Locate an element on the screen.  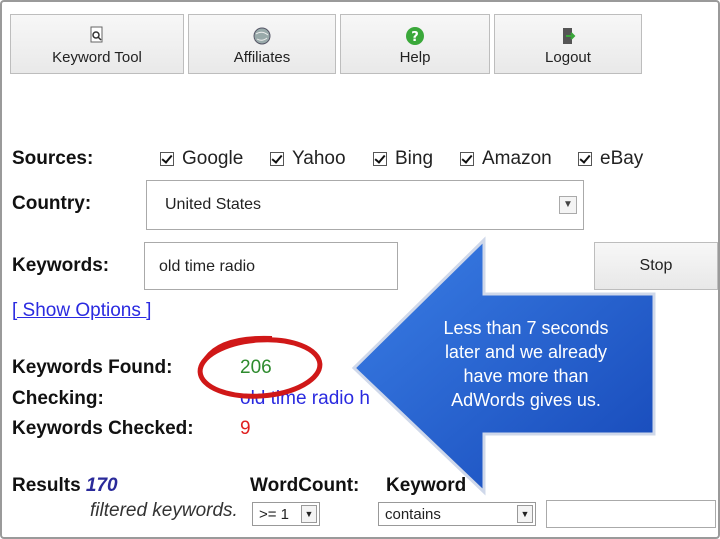
wordcount-select: >= 1 ▼ is located at coordinates (286, 514).